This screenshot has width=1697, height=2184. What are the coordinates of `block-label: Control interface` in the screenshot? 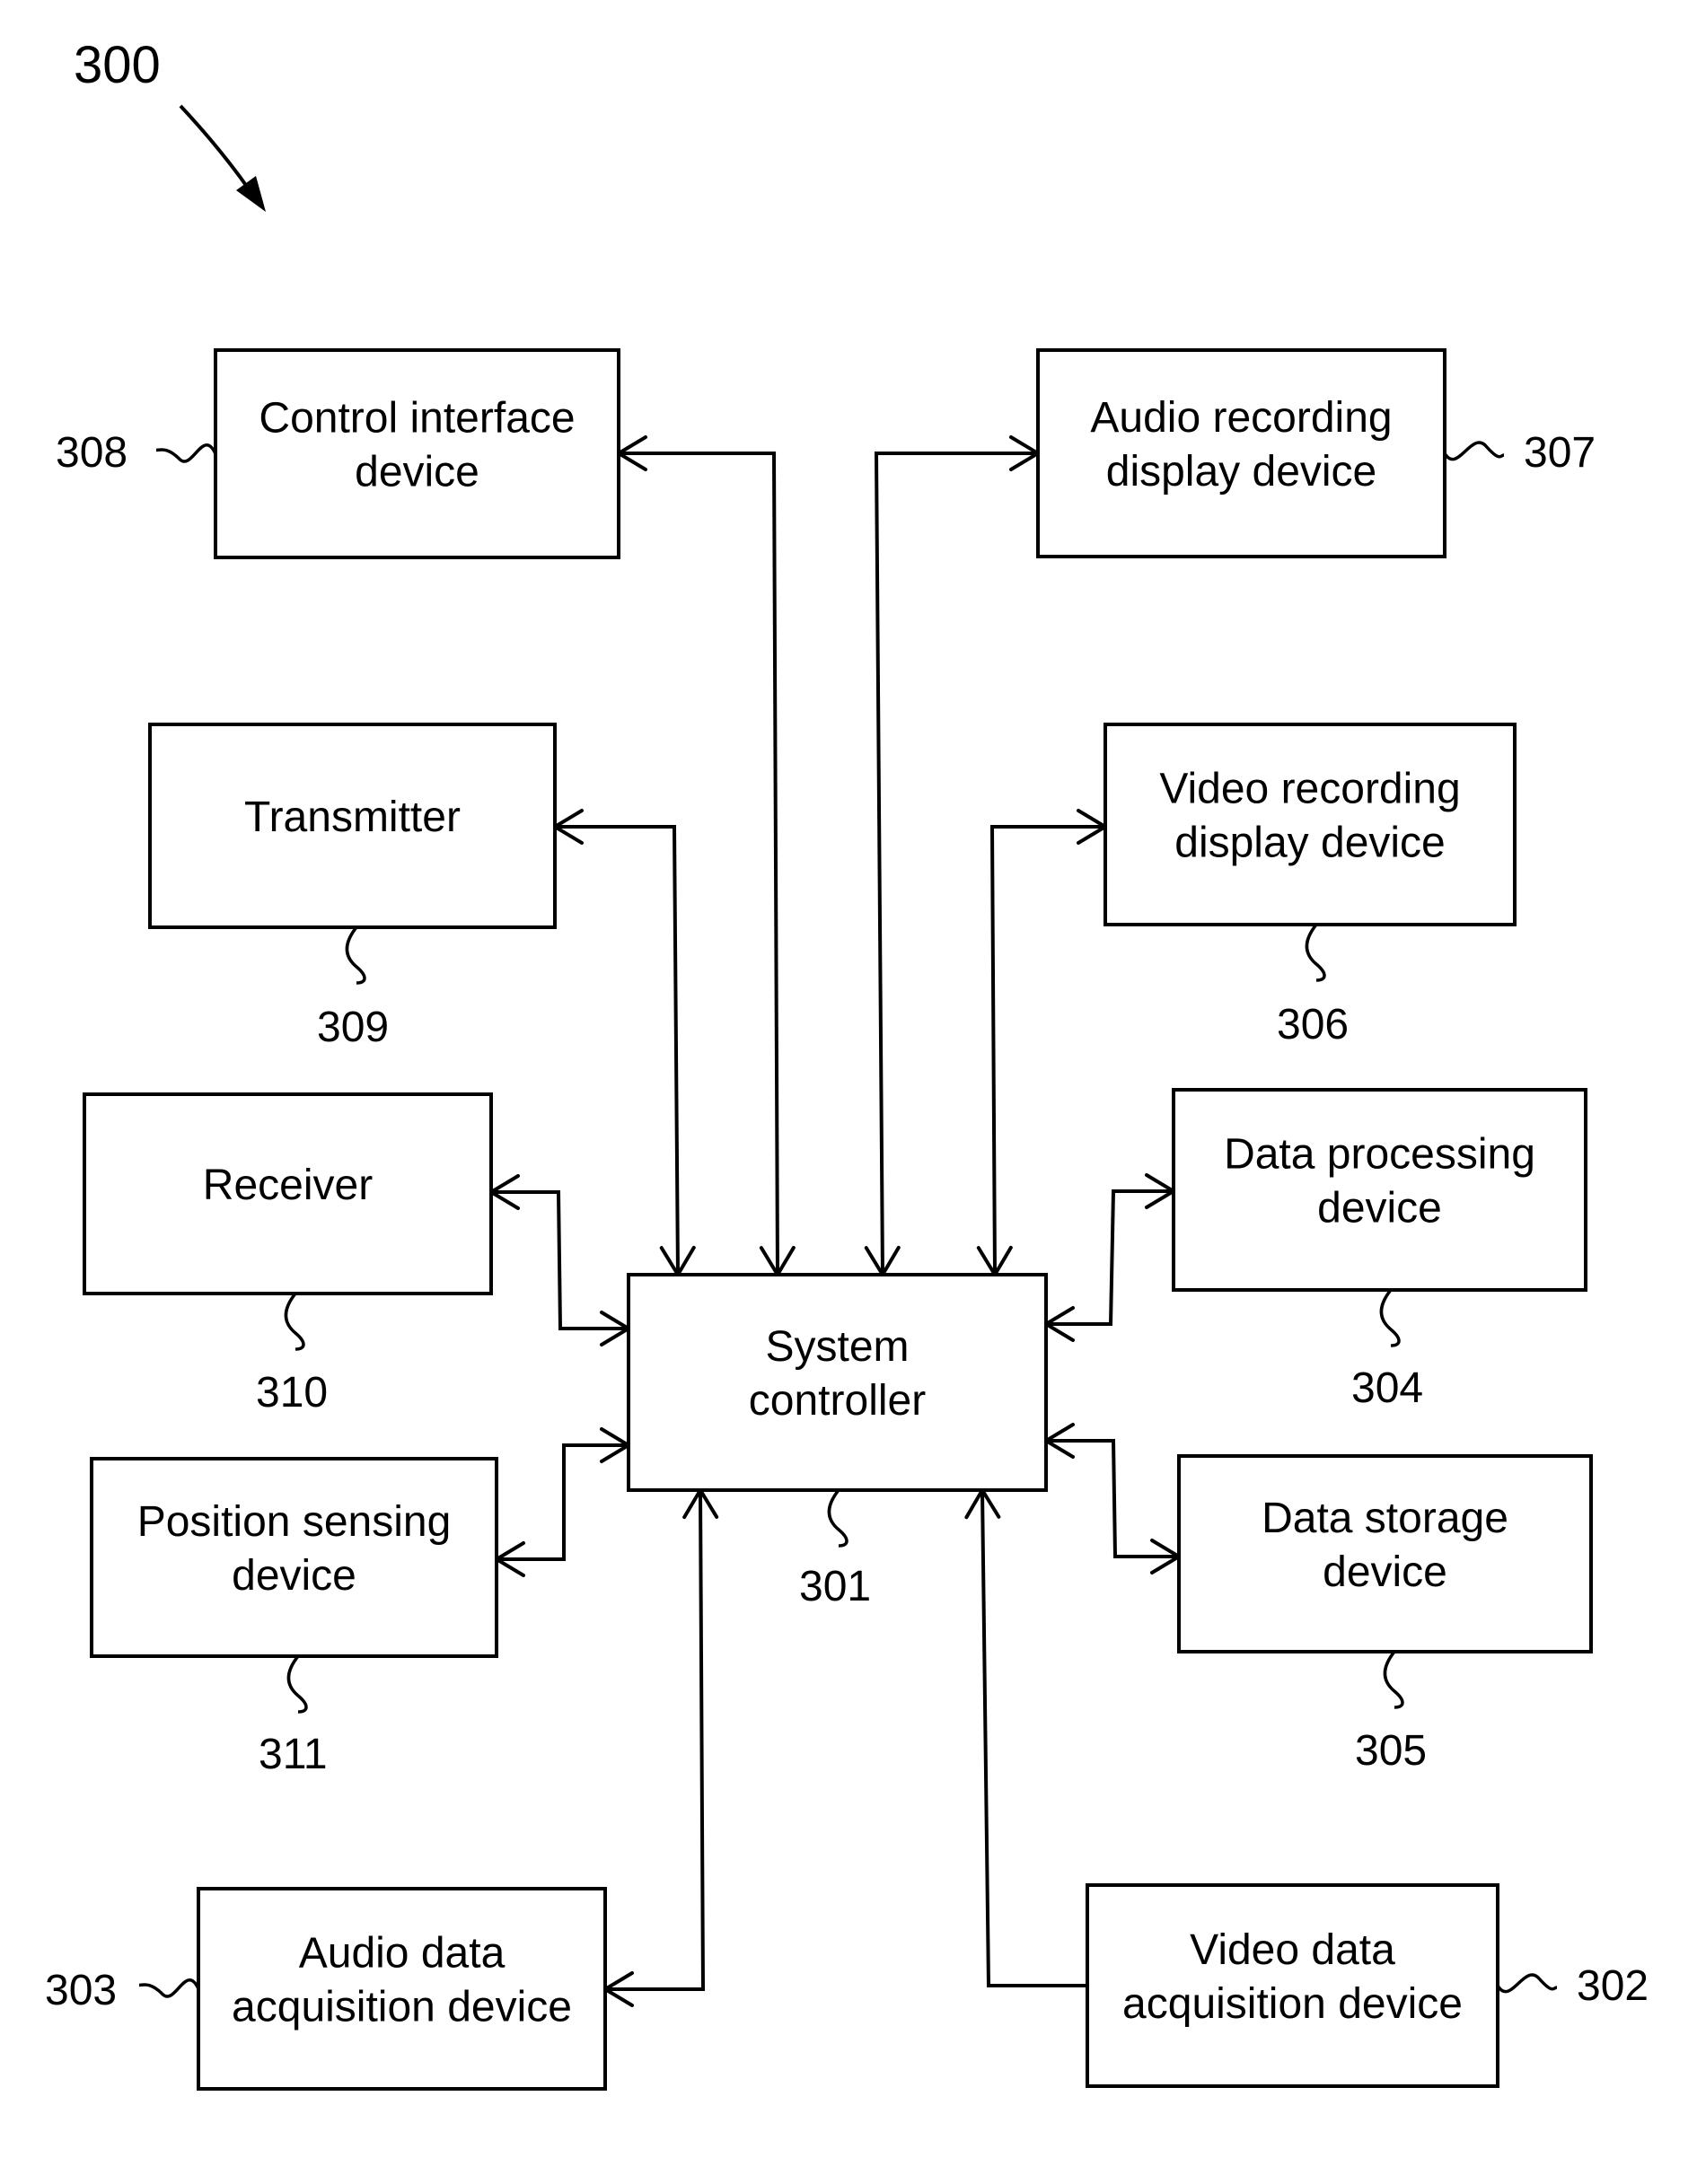 It's located at (417, 419).